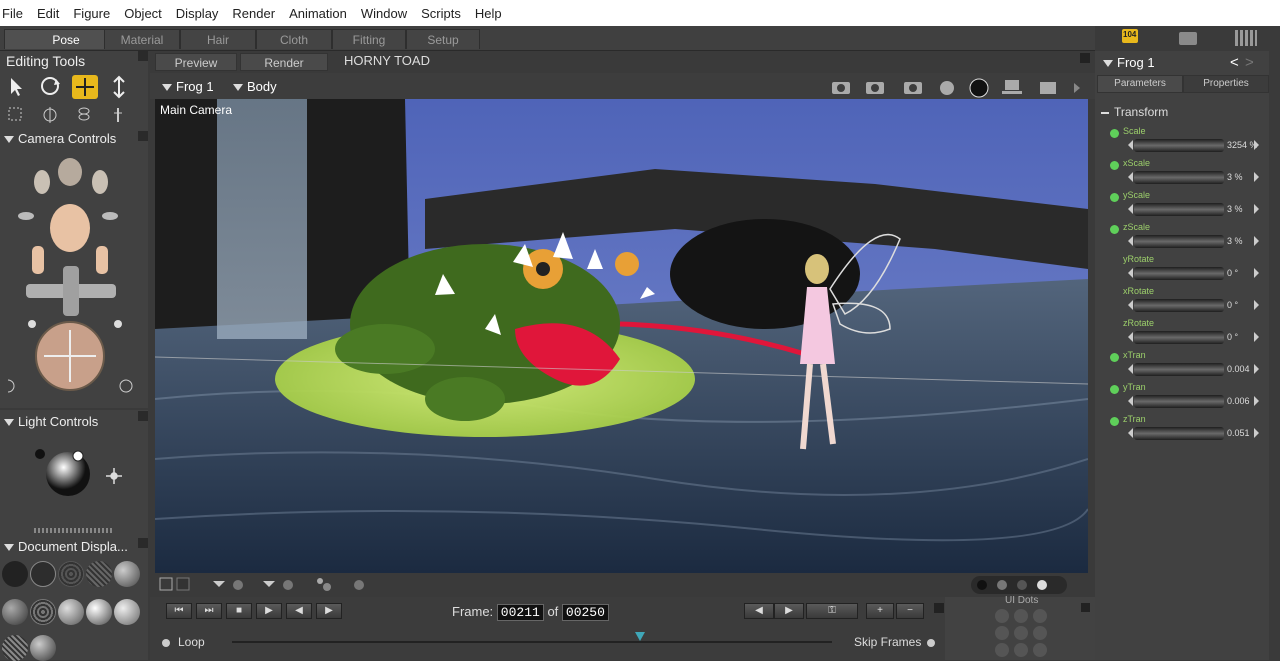  Describe the element at coordinates (15, 612) in the screenshot. I see `flat-lined-style` at that location.